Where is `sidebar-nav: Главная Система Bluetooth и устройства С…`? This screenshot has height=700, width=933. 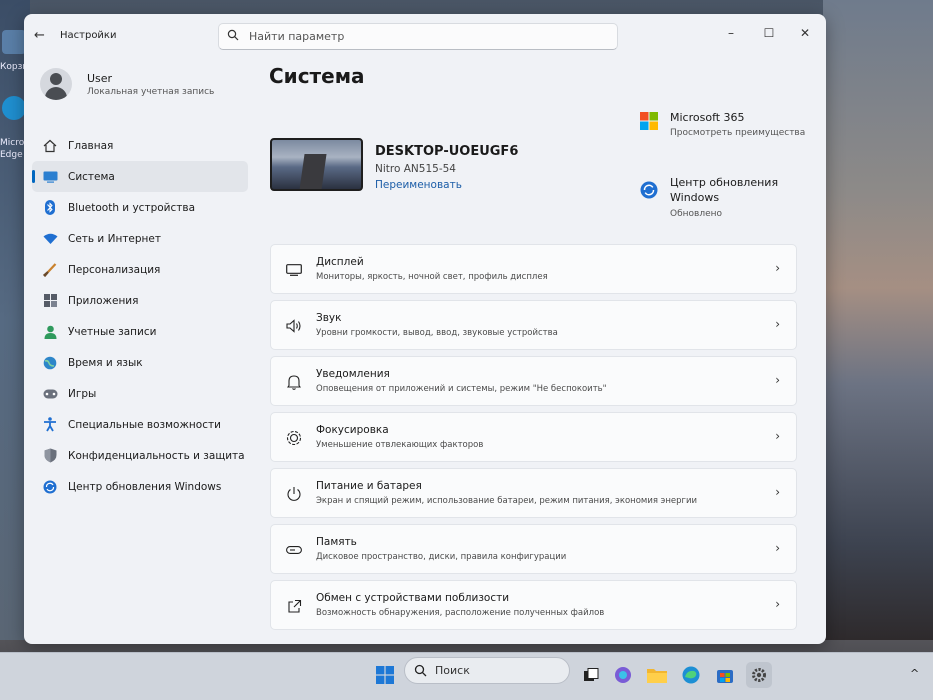 sidebar-nav: Главная Система Bluetooth и устройства С… is located at coordinates (140, 316).